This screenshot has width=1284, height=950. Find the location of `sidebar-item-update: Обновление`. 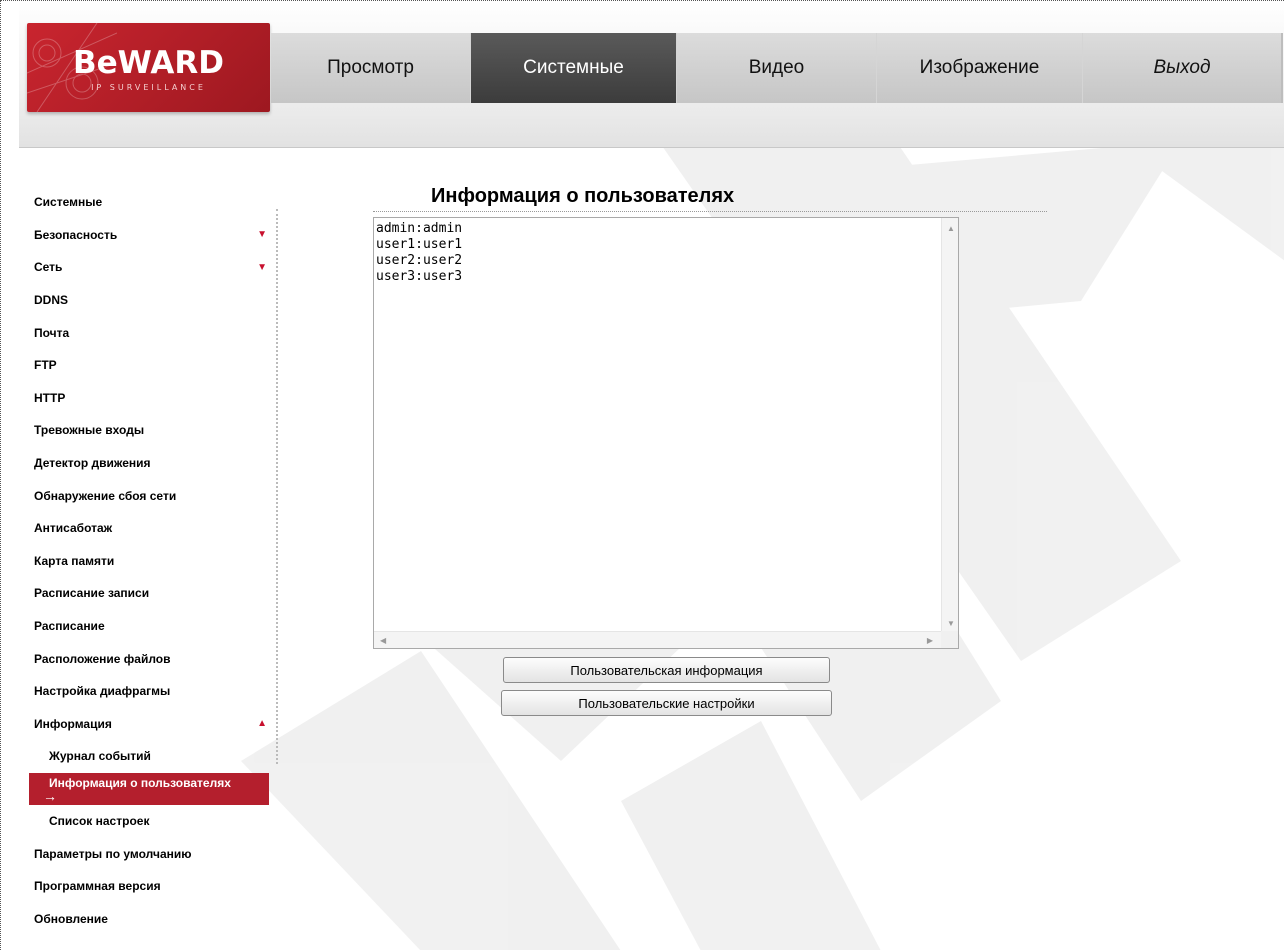

sidebar-item-update: Обновление is located at coordinates (149, 918).